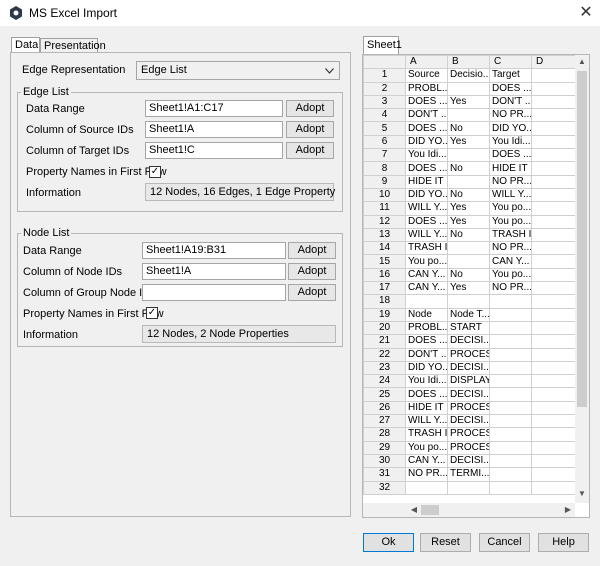 The image size is (600, 566). Describe the element at coordinates (312, 250) in the screenshot. I see `node-data-range-adopt-button: Adopt` at that location.